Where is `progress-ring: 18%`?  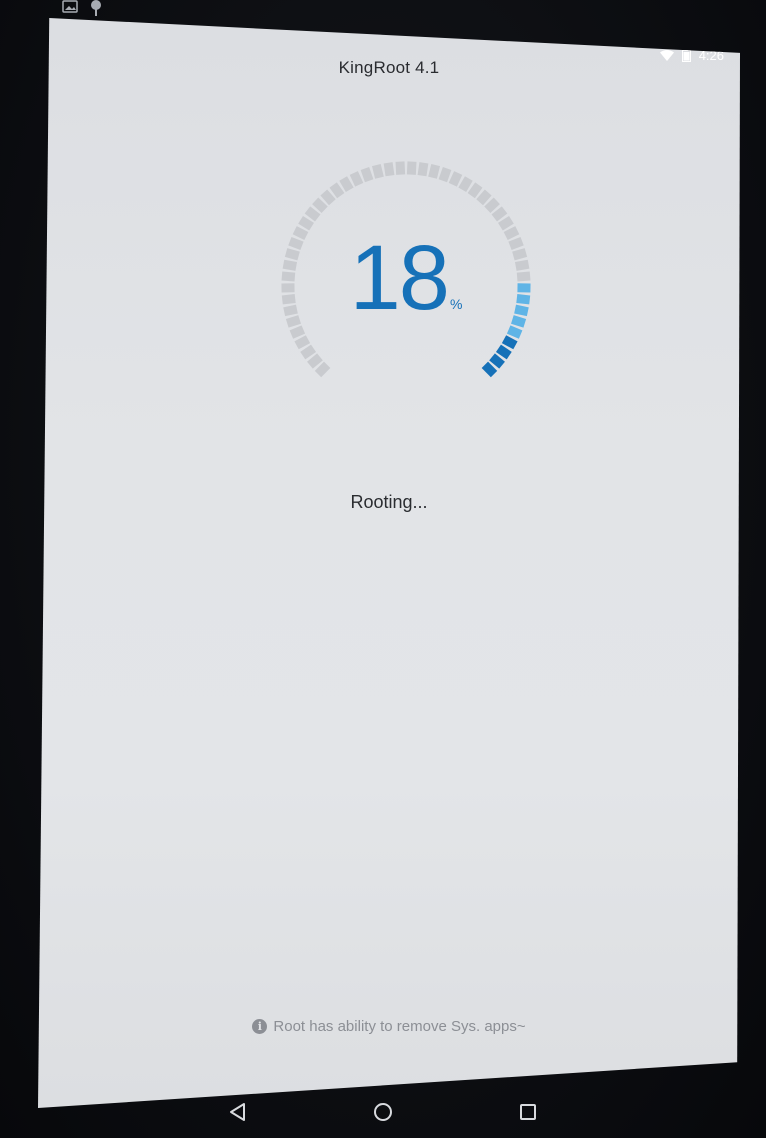 progress-ring: 18% is located at coordinates (406, 286).